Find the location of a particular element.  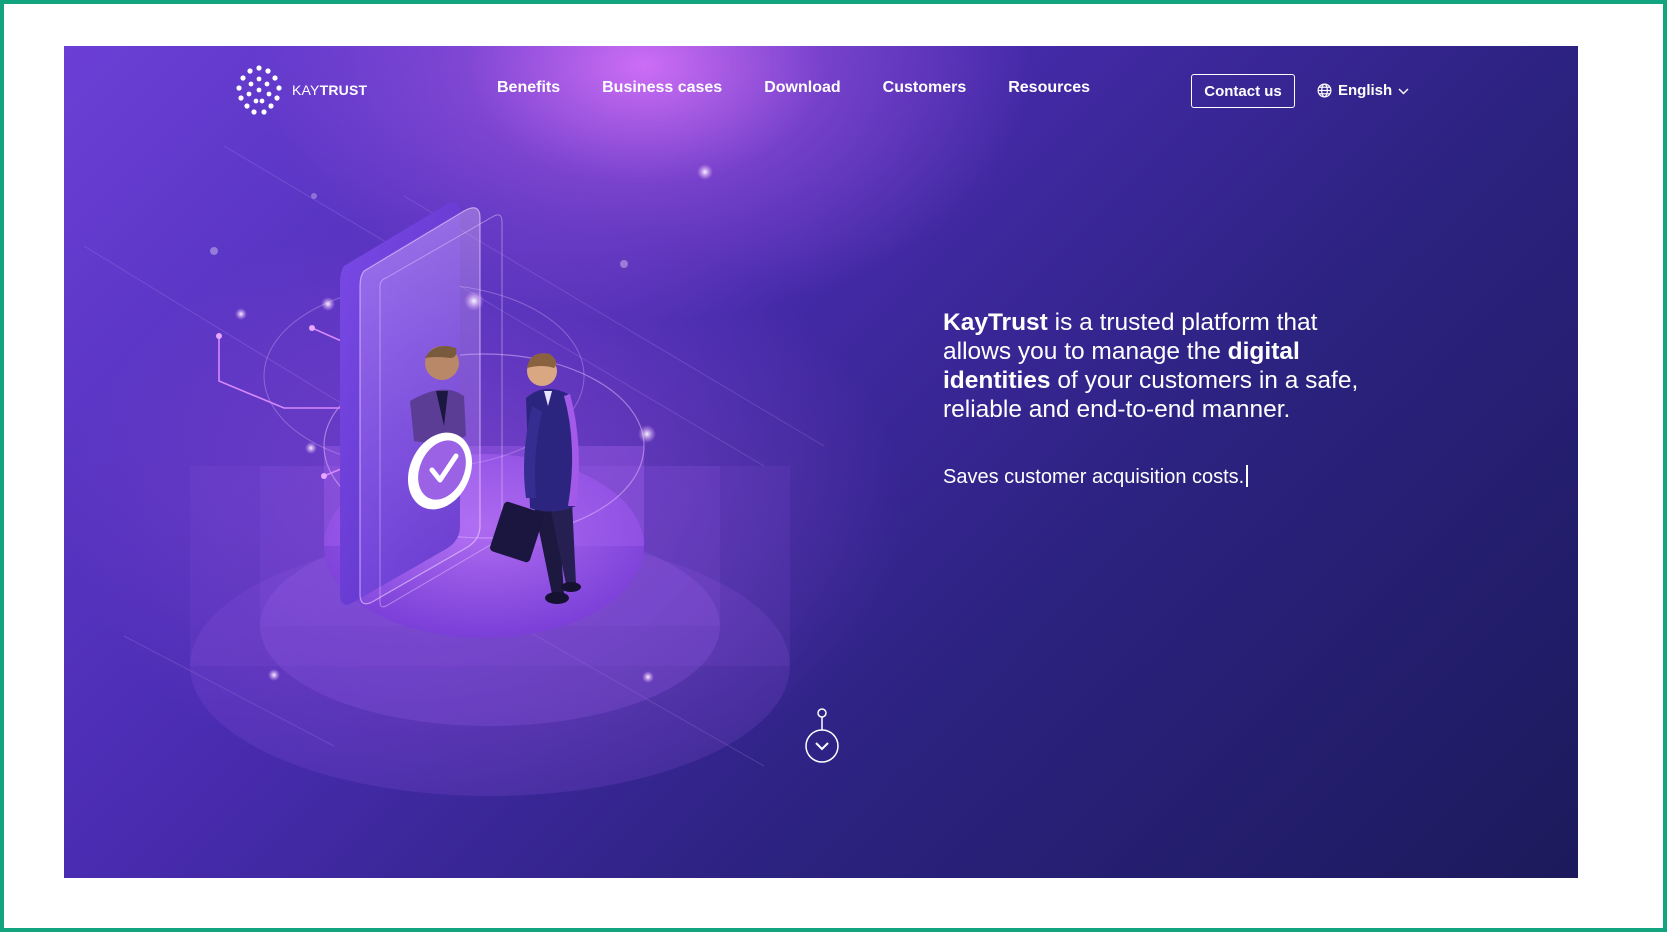

dot-cluster-logo-icon is located at coordinates (259, 90).